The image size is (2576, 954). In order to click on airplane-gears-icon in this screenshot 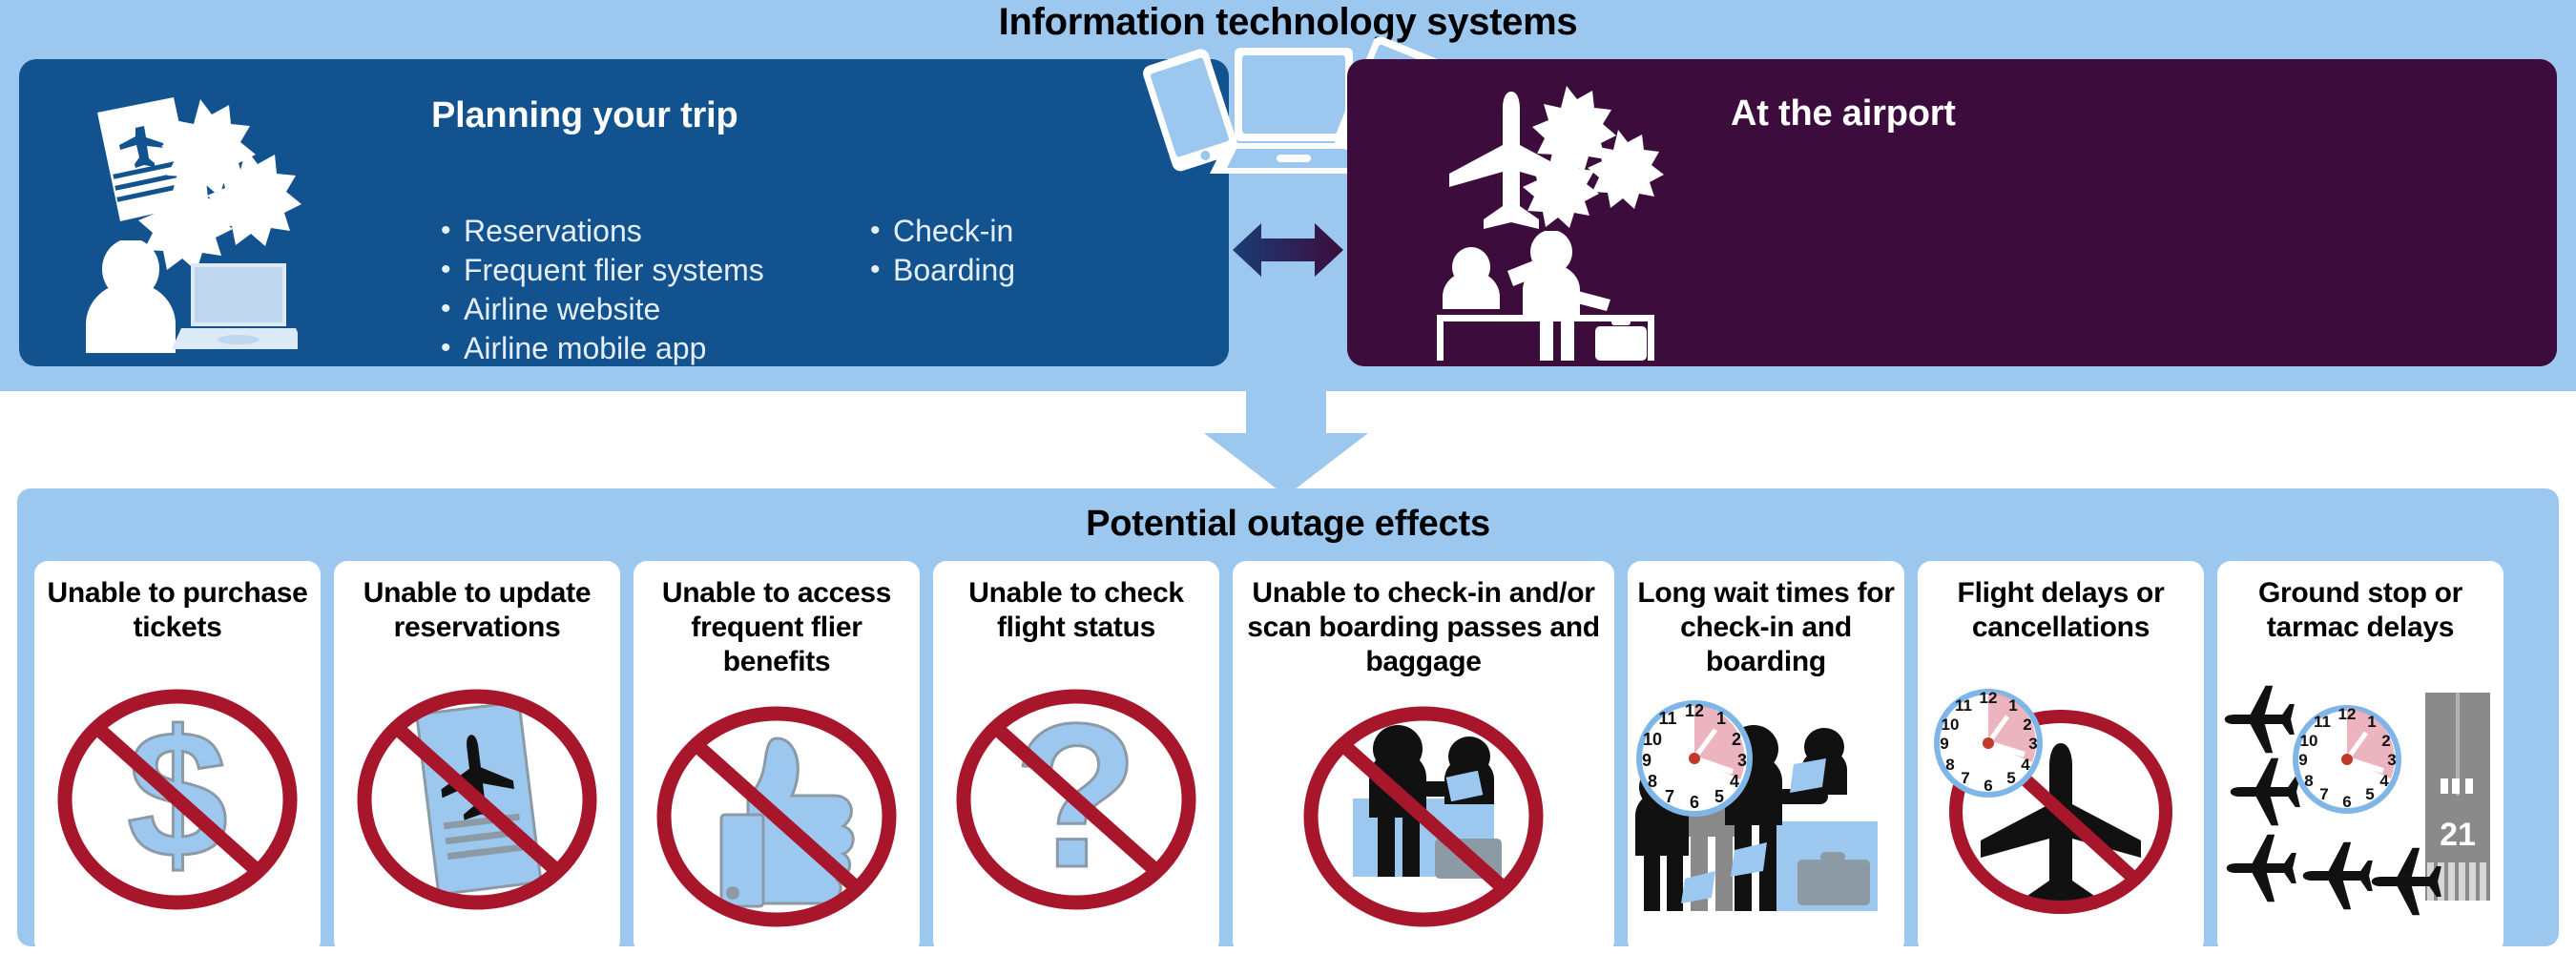, I will do `click(1556, 157)`.